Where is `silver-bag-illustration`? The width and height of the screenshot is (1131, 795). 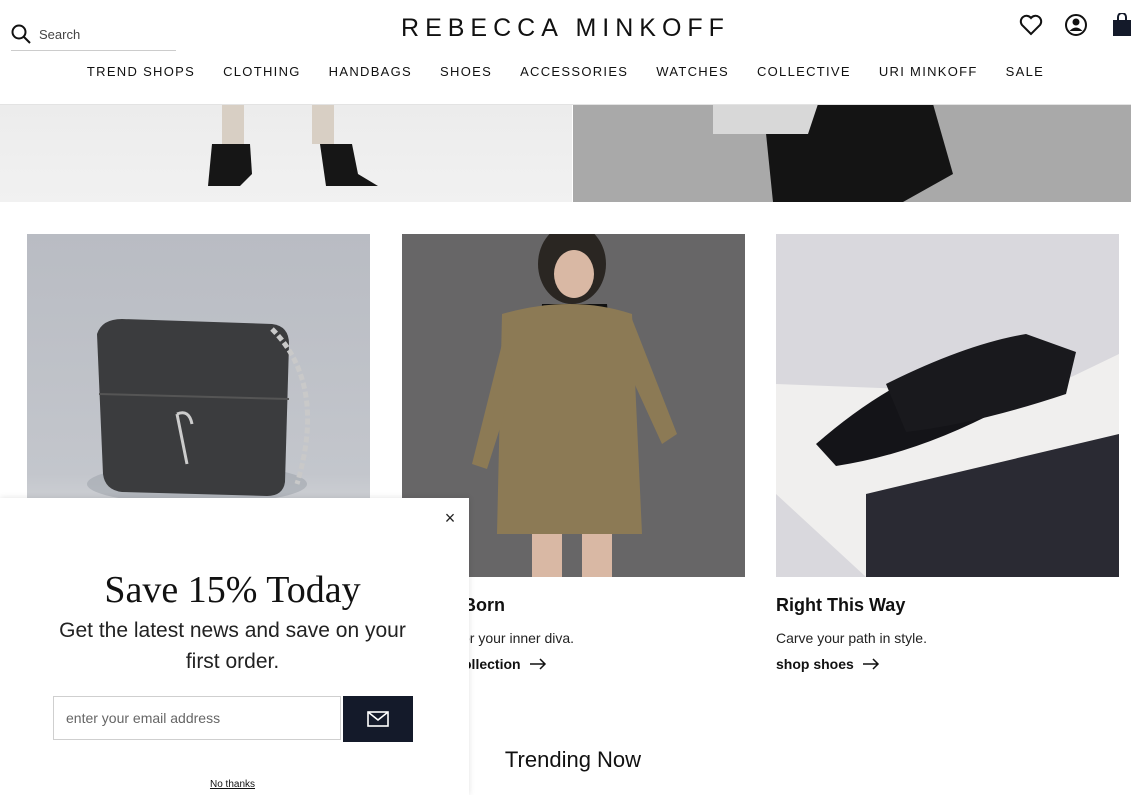
silver-bag-illustration is located at coordinates (852, 153).